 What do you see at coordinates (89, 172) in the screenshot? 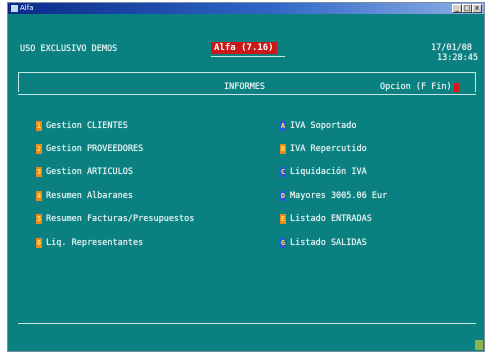
I see `menu-item-label: Gestion ARTICULOS` at bounding box center [89, 172].